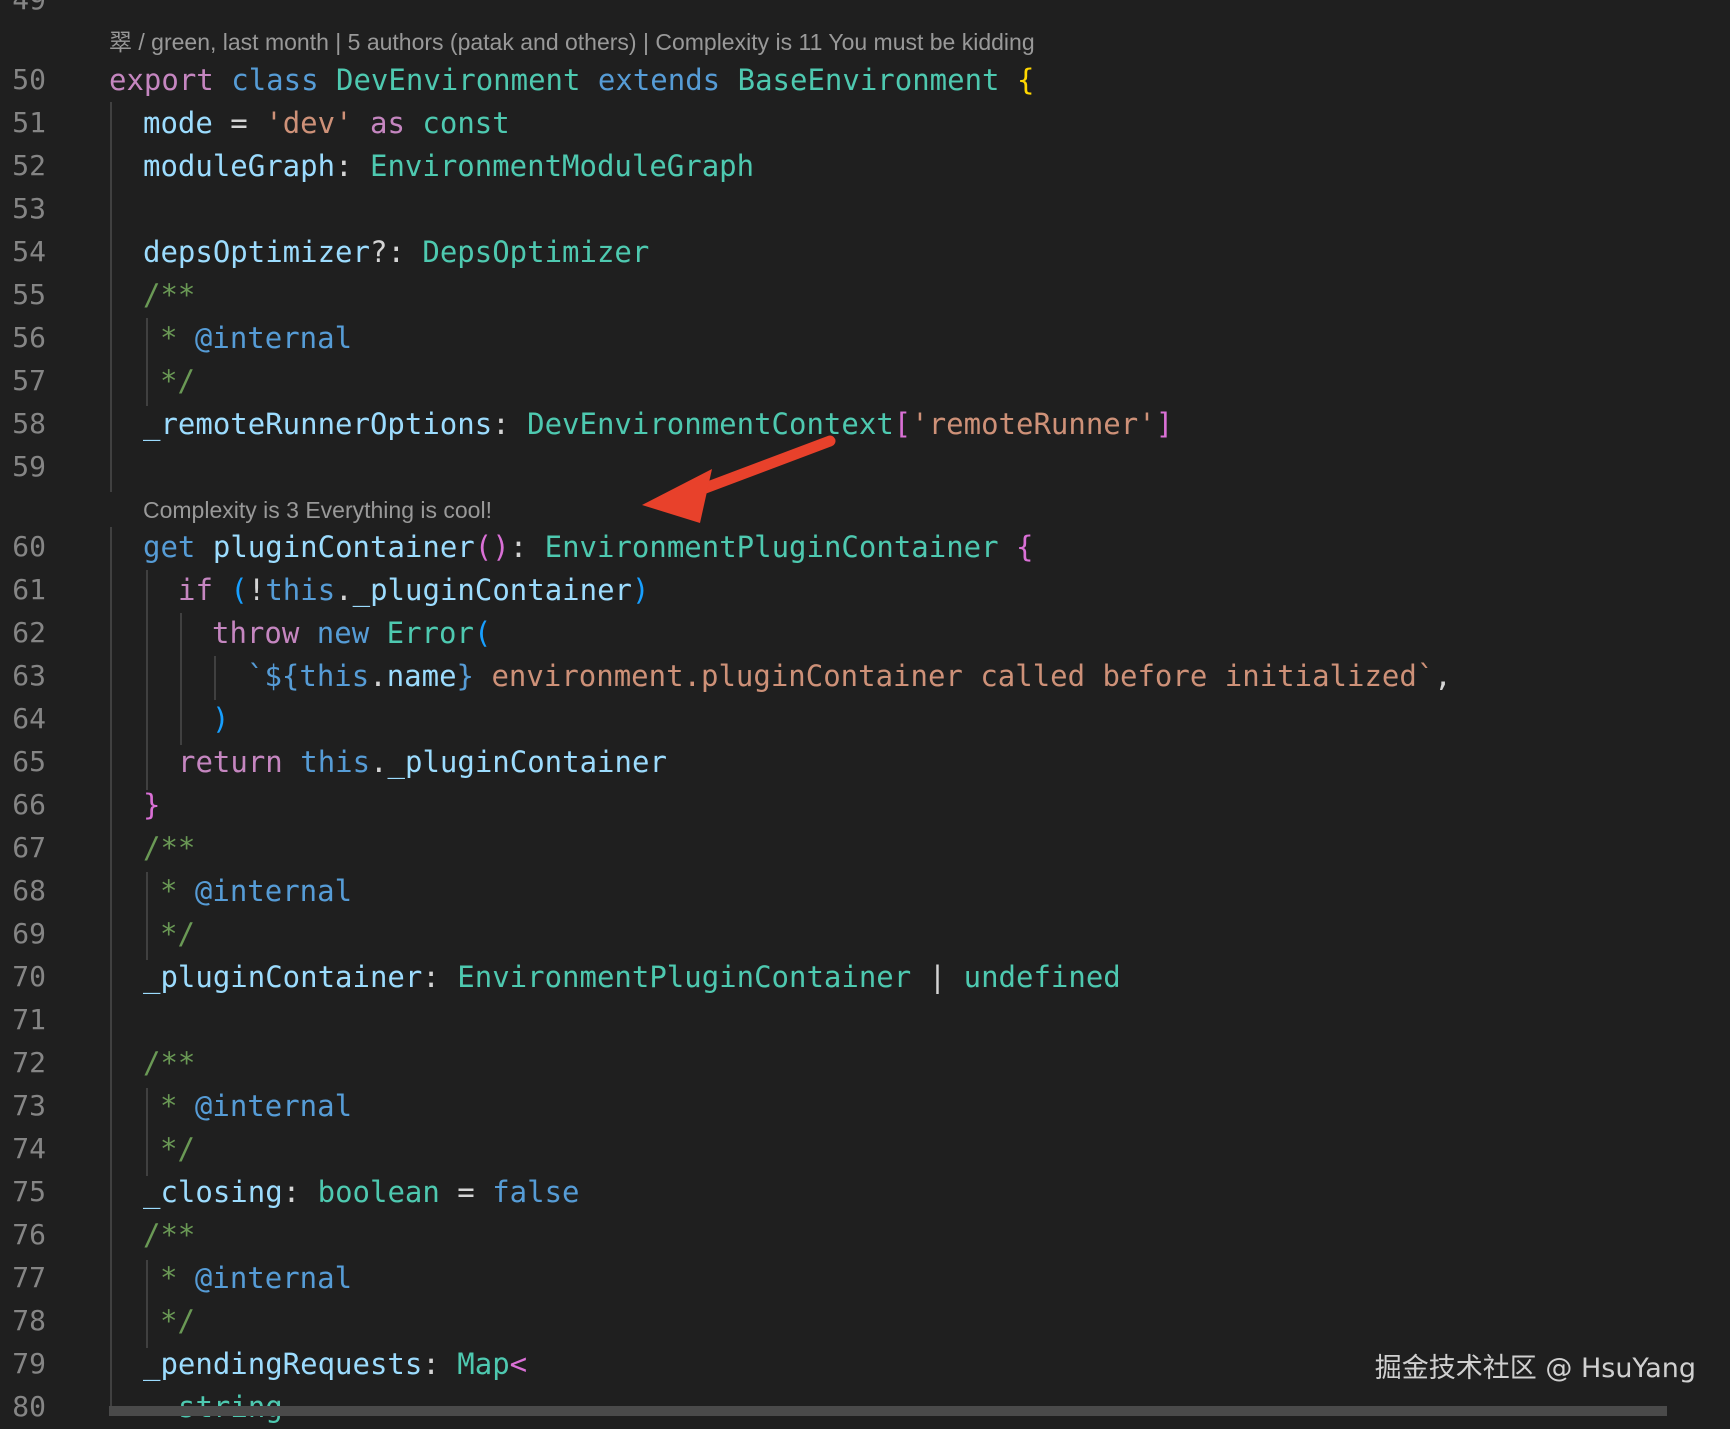 This screenshot has width=1730, height=1429. I want to click on code-line-74: 74 */, so click(865, 1149).